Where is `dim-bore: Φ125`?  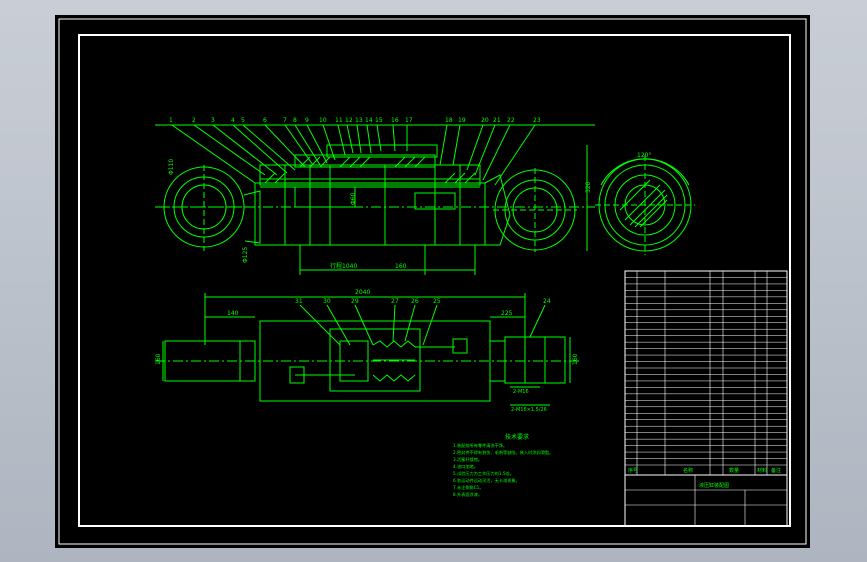
dim-bore: Φ125 is located at coordinates (245, 255).